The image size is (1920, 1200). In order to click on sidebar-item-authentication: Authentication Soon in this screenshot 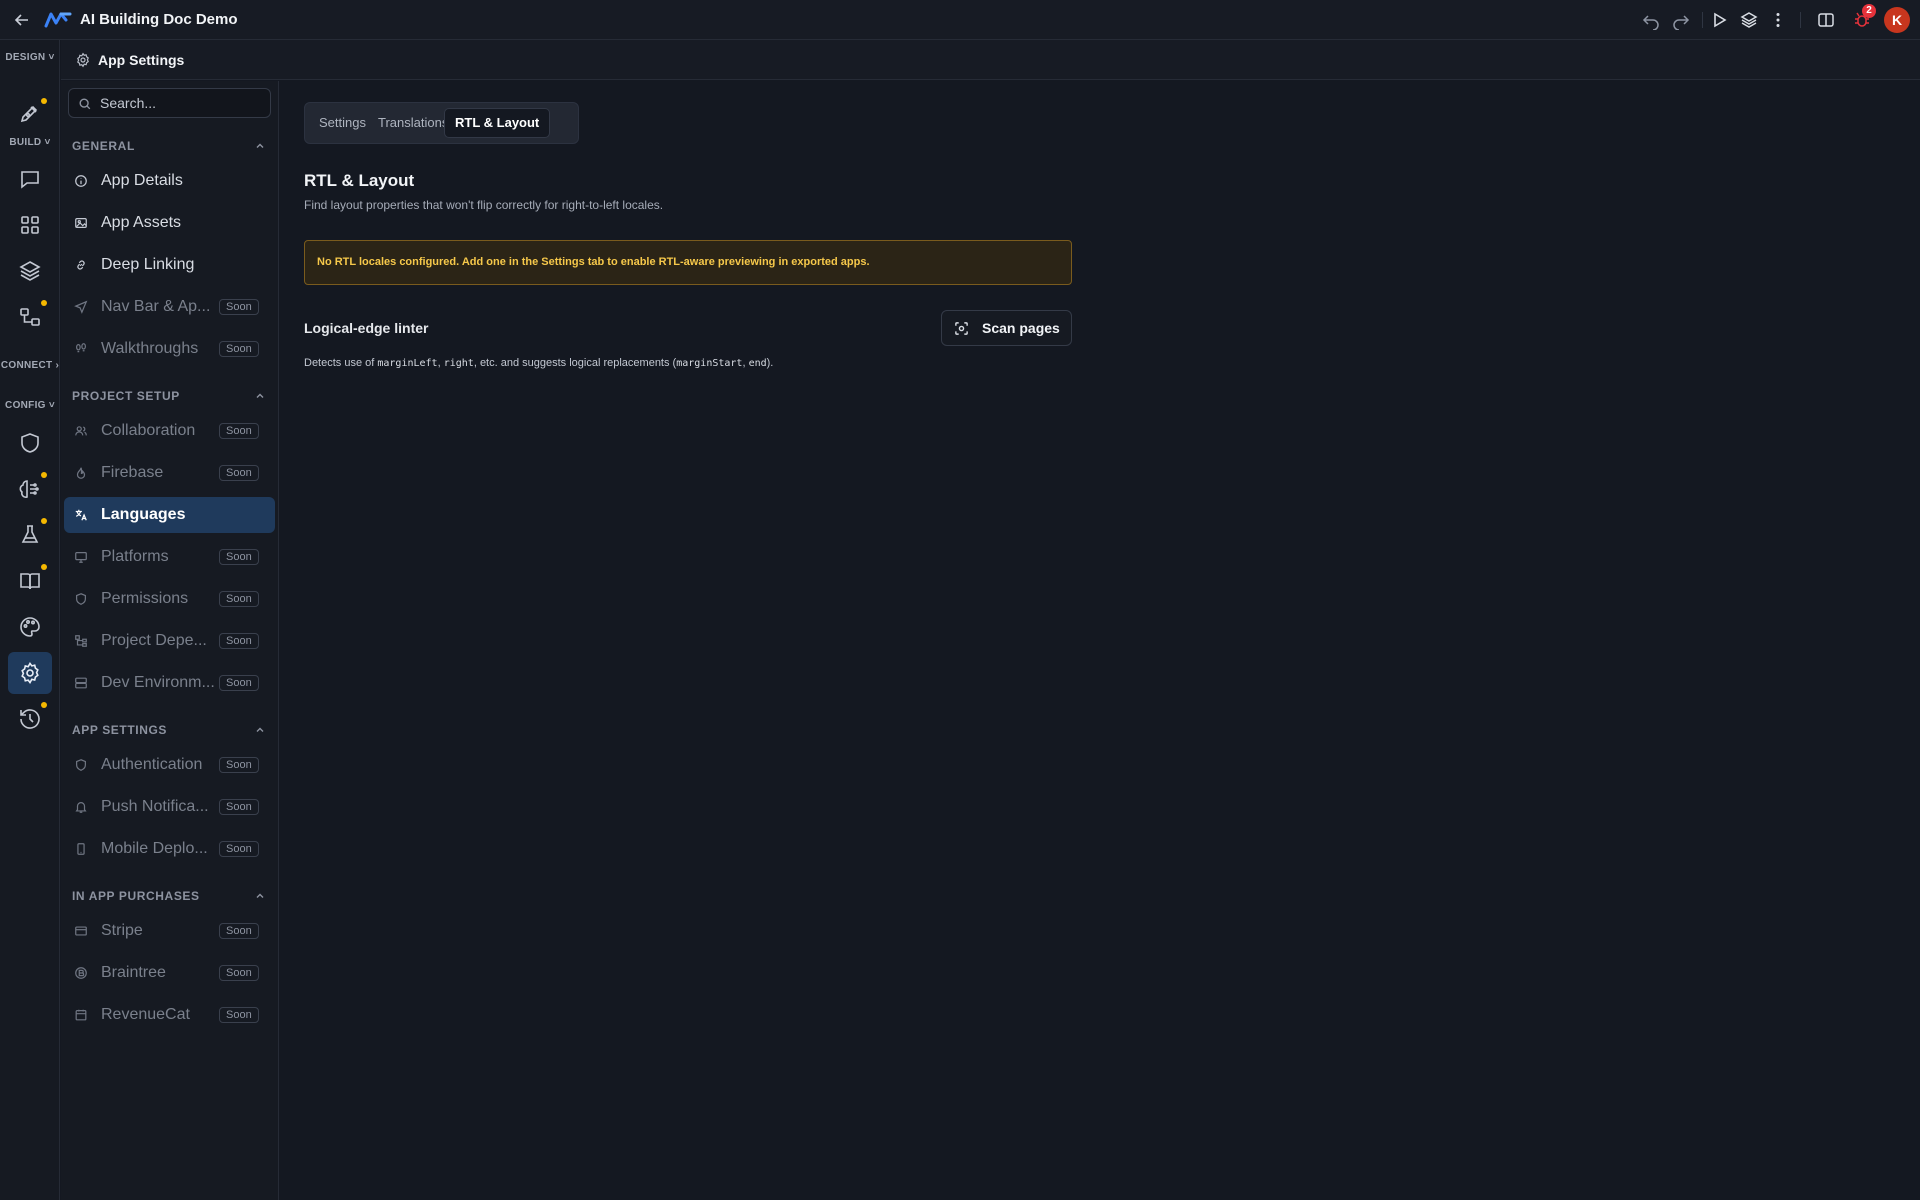, I will do `click(169, 765)`.